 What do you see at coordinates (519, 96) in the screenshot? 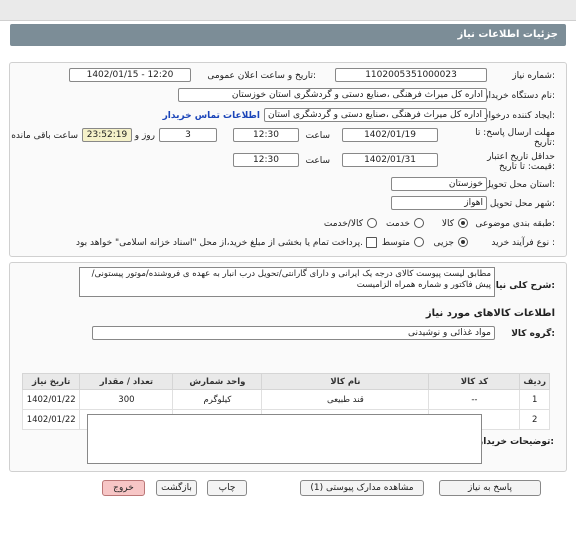
I see `buyer-label: نام دستگاه خریدار:` at bounding box center [519, 96].